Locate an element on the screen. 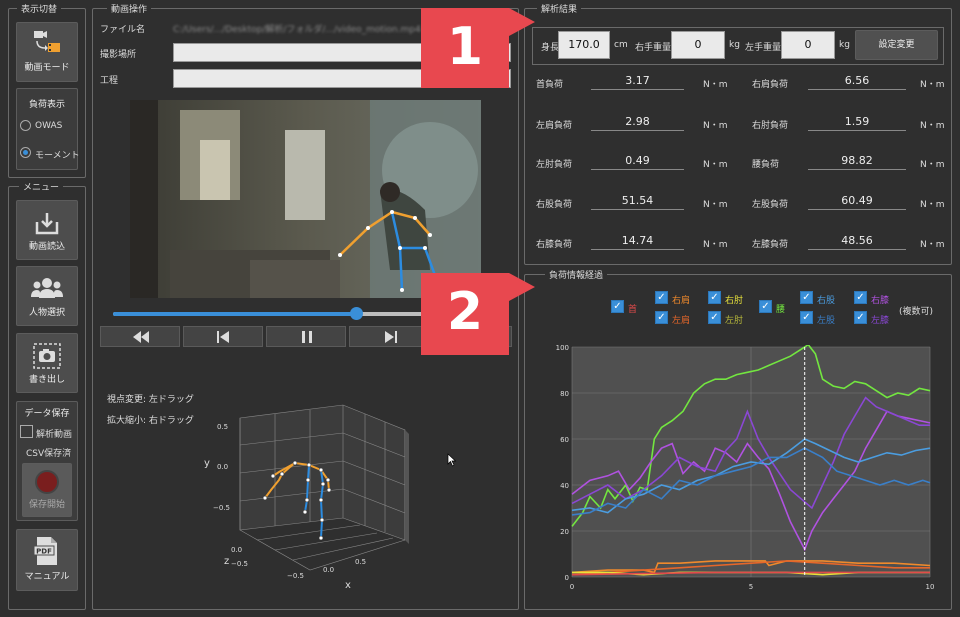 The height and width of the screenshot is (617, 960). menu-title: メニュー is located at coordinates (41, 186).